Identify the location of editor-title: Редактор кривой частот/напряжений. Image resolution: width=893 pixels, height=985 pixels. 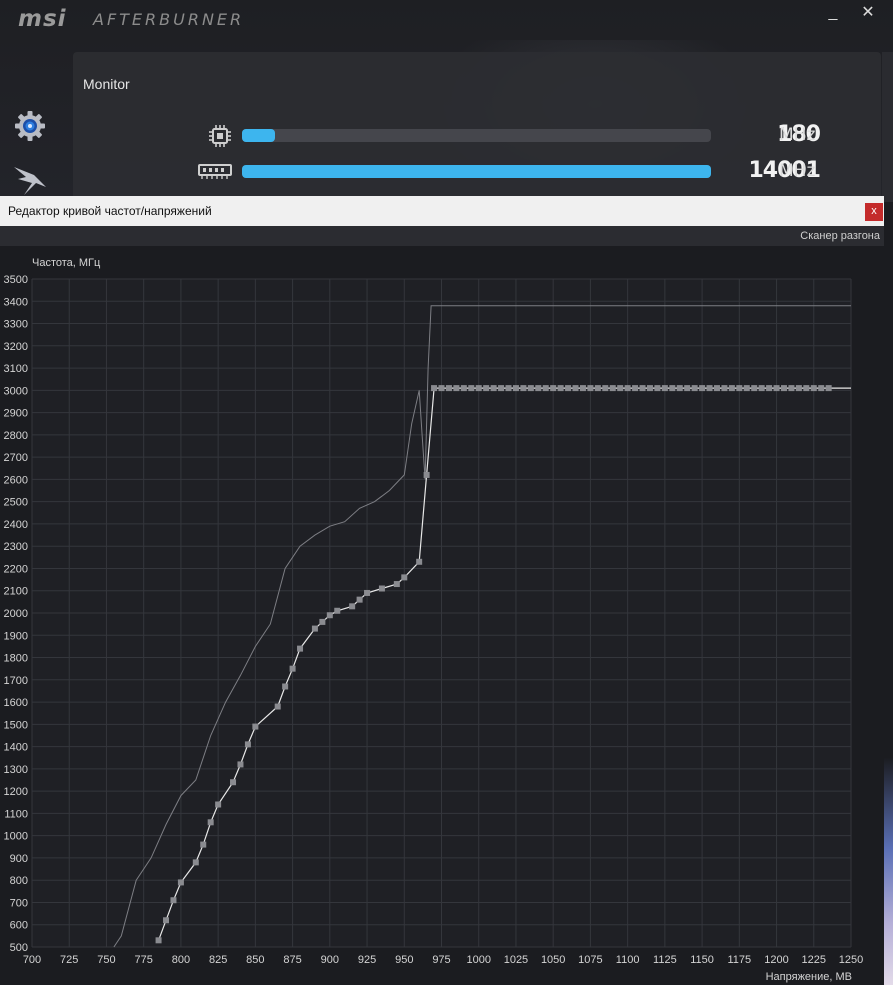
(110, 211).